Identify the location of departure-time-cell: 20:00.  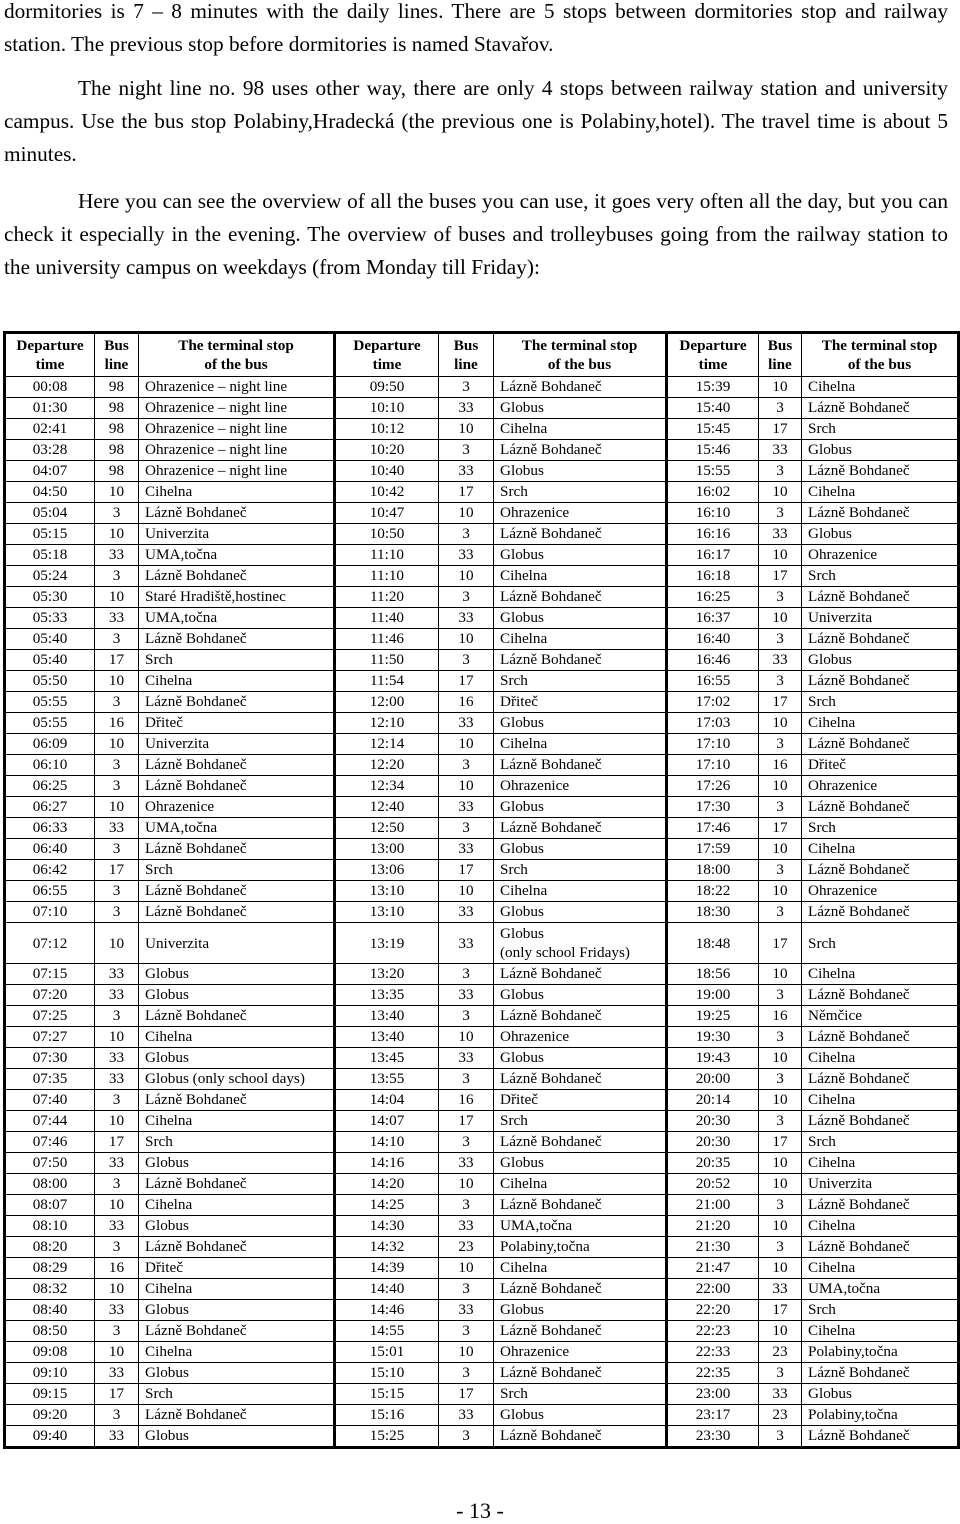
(712, 1079).